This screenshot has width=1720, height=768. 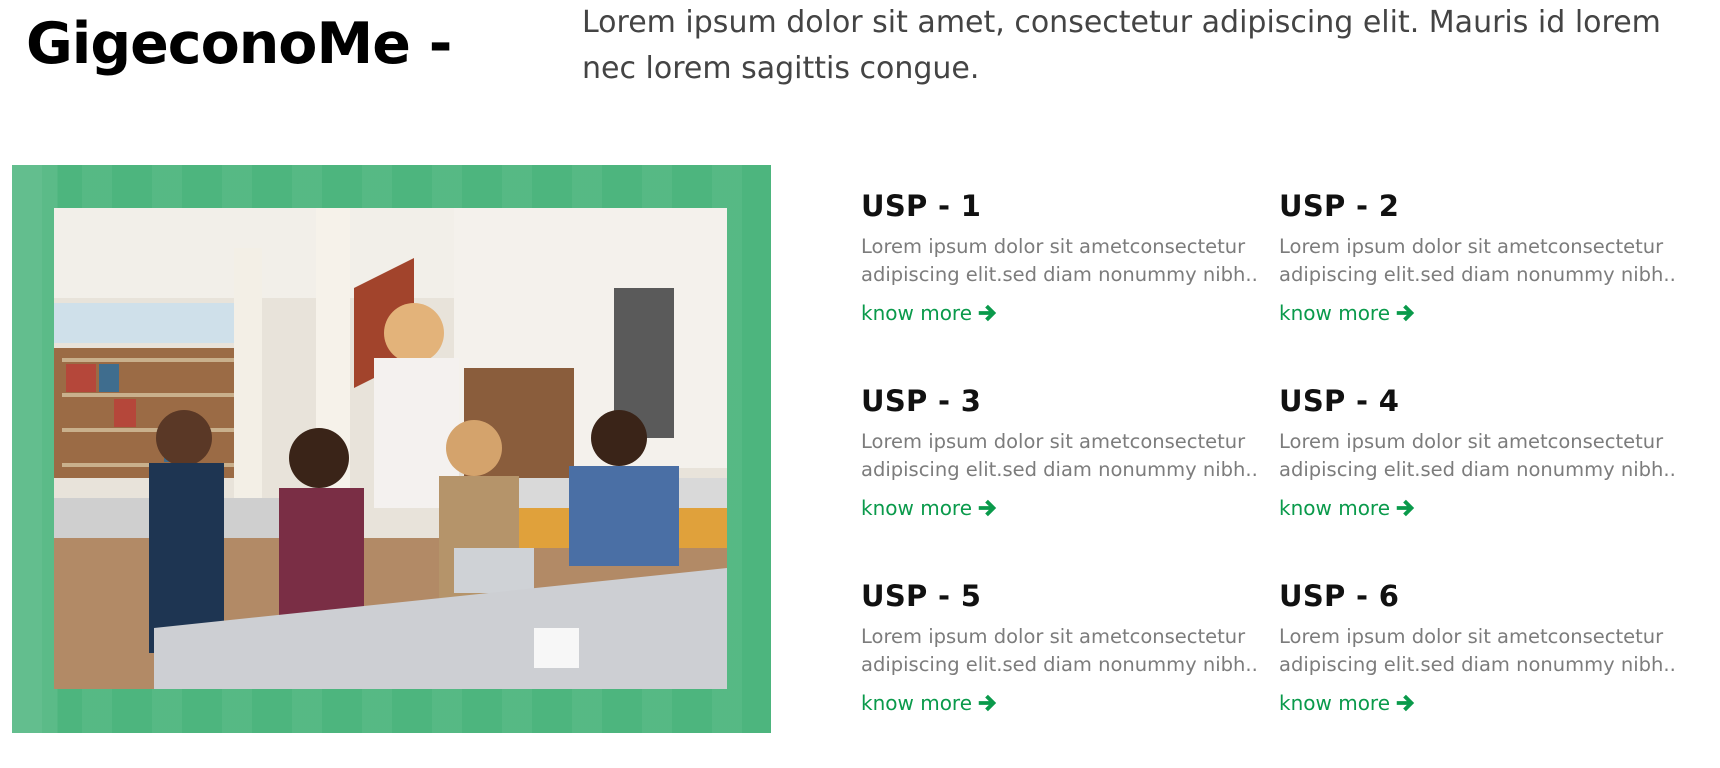 What do you see at coordinates (1339, 206) in the screenshot?
I see `usp-title: USP - 2` at bounding box center [1339, 206].